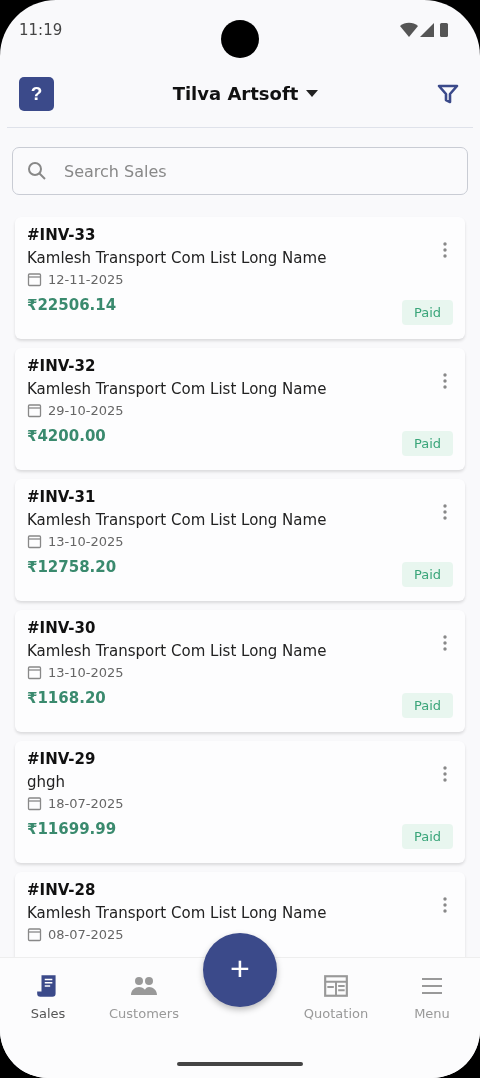  Describe the element at coordinates (62, 759) in the screenshot. I see `invoice-number: #INV-29` at that location.